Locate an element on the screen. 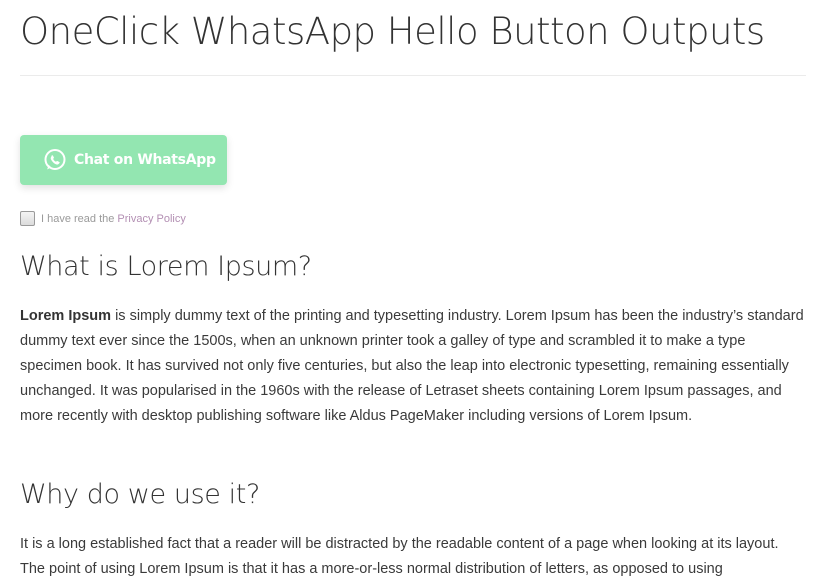  privacy-consent-row: I have read the Privacy Policy is located at coordinates (103, 218).